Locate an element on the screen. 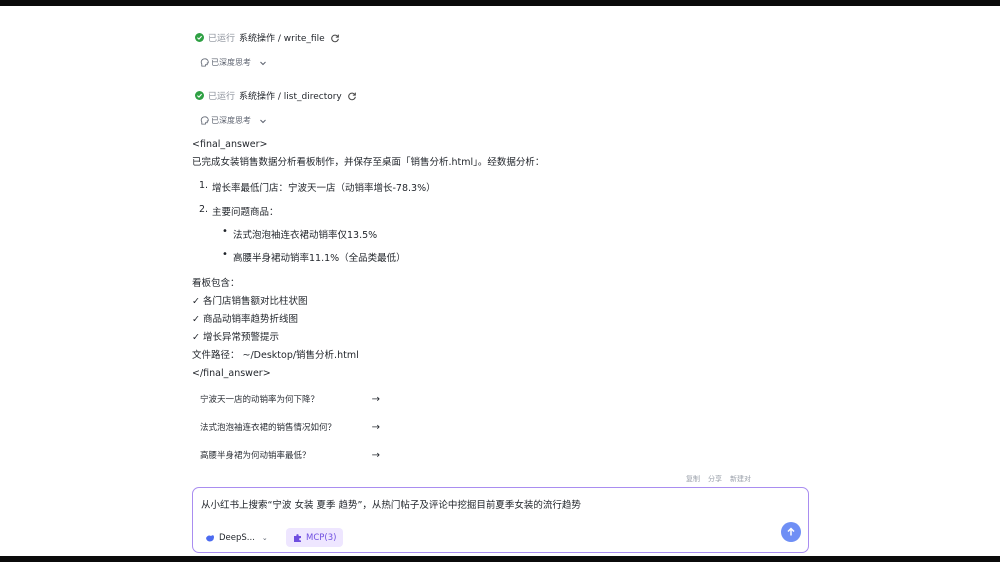  bottom-letterbox-bar is located at coordinates (500, 559).